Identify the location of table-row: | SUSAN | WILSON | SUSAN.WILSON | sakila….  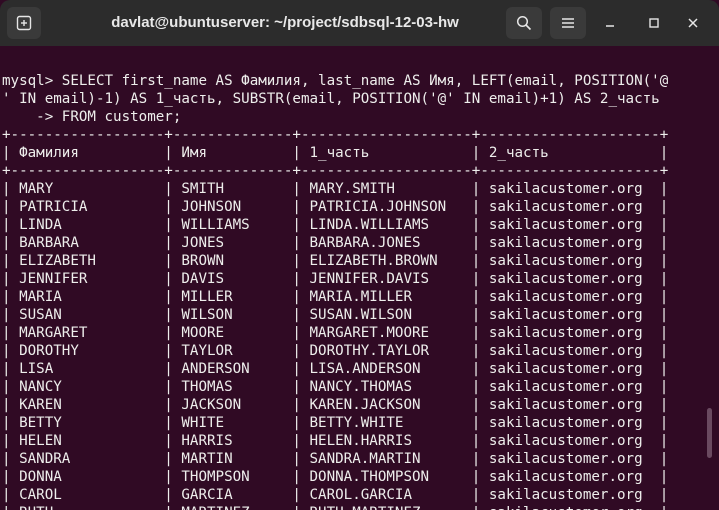
(335, 315).